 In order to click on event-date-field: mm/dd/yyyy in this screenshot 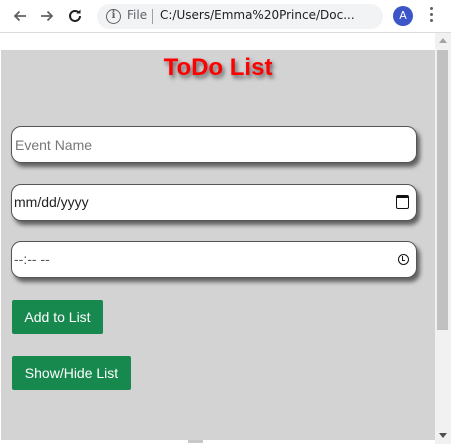, I will do `click(214, 202)`.